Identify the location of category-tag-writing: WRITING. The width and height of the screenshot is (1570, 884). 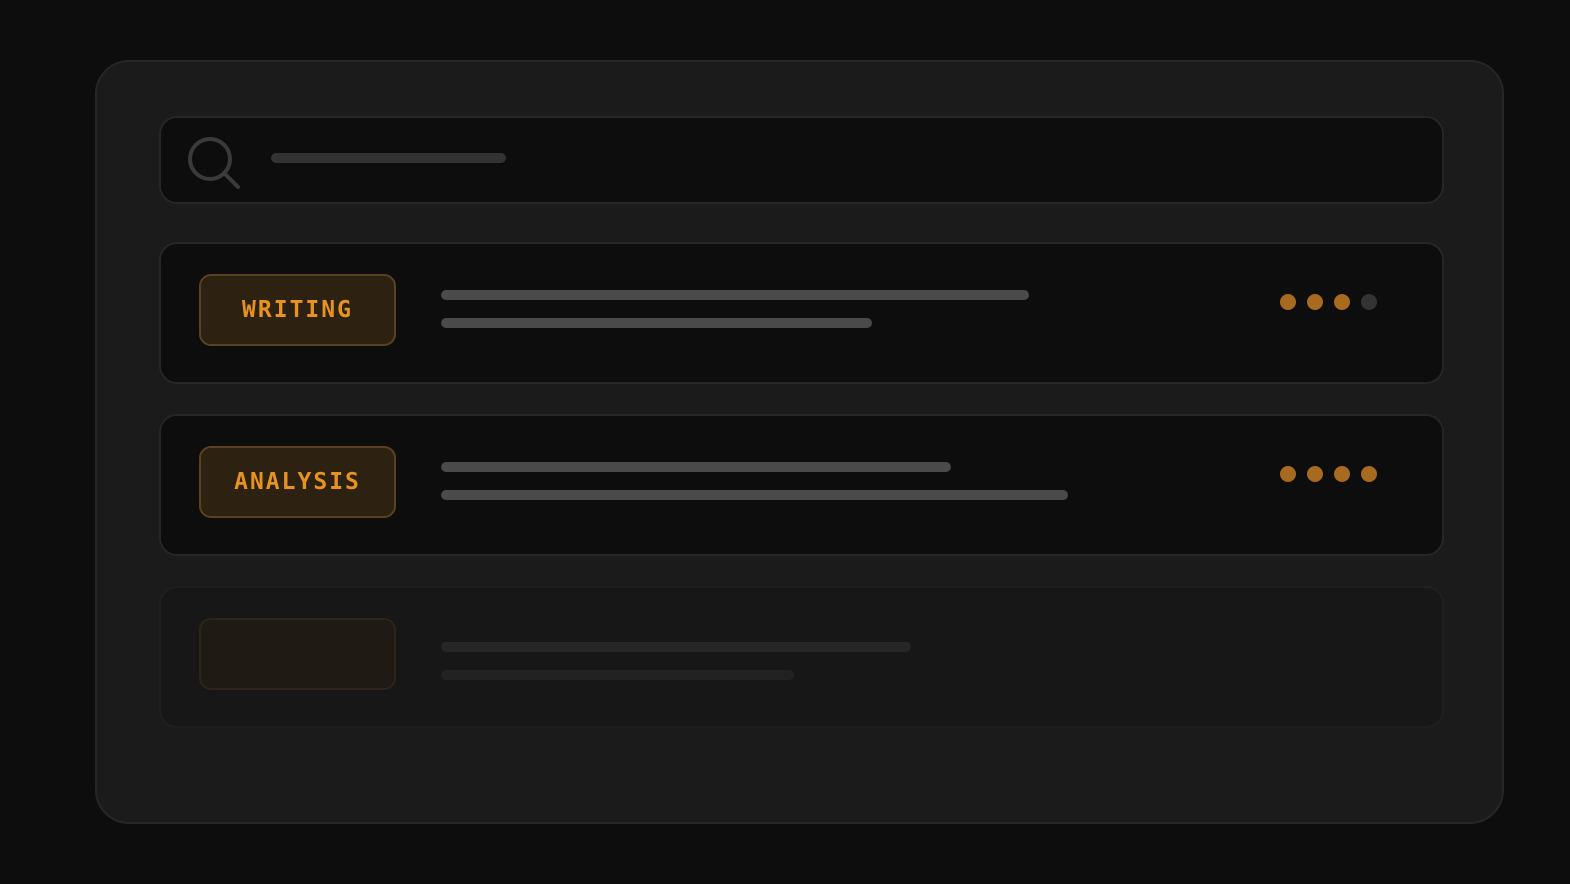
(297, 310).